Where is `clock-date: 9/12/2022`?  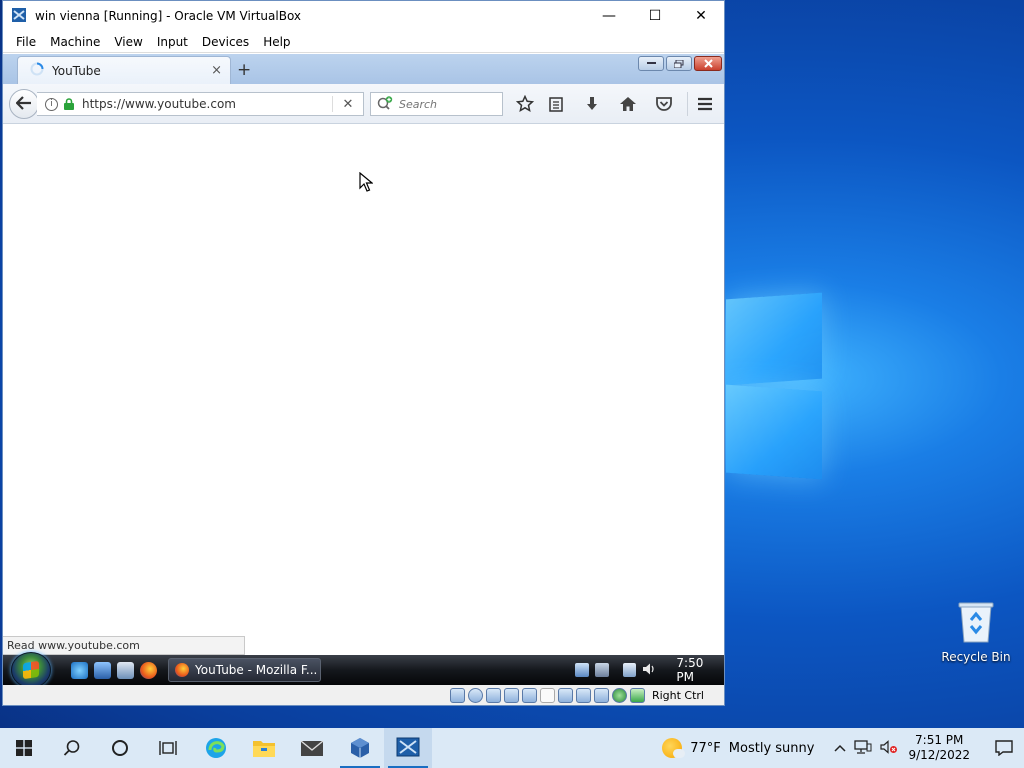
clock-date: 9/12/2022 is located at coordinates (939, 755).